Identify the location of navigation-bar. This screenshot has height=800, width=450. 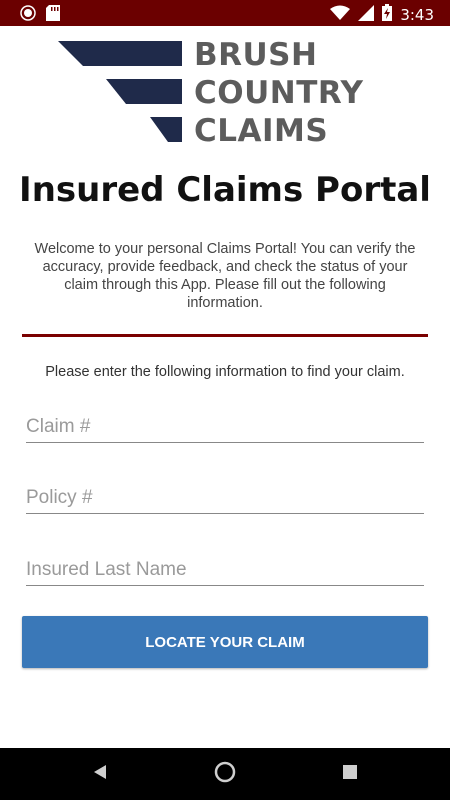
(225, 774).